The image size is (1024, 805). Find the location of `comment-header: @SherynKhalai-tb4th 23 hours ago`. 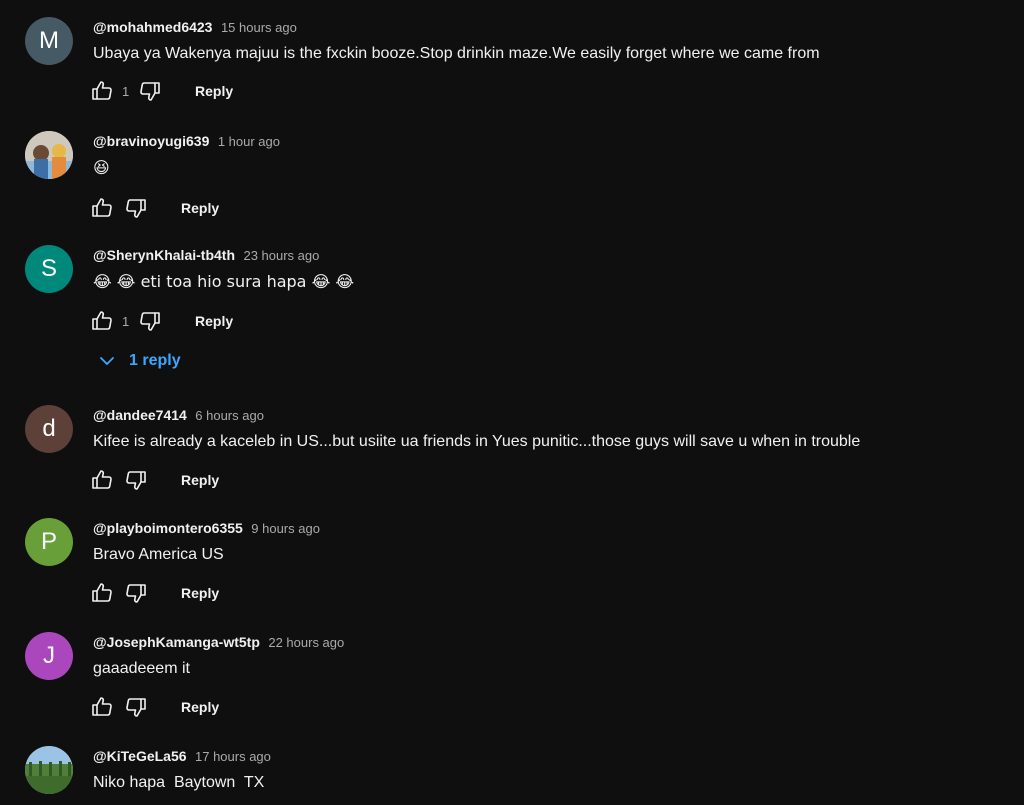

comment-header: @SherynKhalai-tb4th 23 hours ago is located at coordinates (206, 255).